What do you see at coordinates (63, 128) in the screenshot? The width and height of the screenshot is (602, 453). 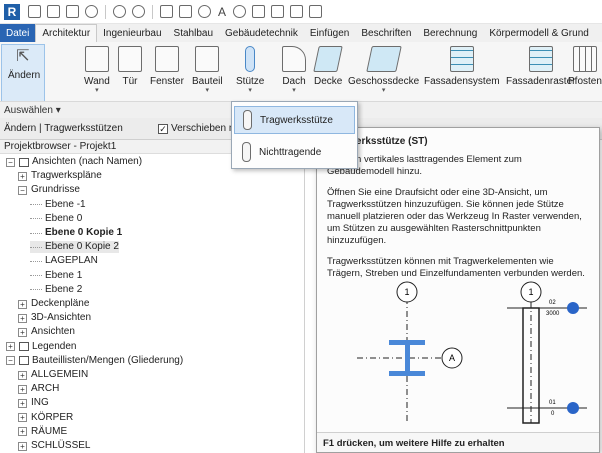 I see `context-label: Ändern | Tragwerksstützen` at bounding box center [63, 128].